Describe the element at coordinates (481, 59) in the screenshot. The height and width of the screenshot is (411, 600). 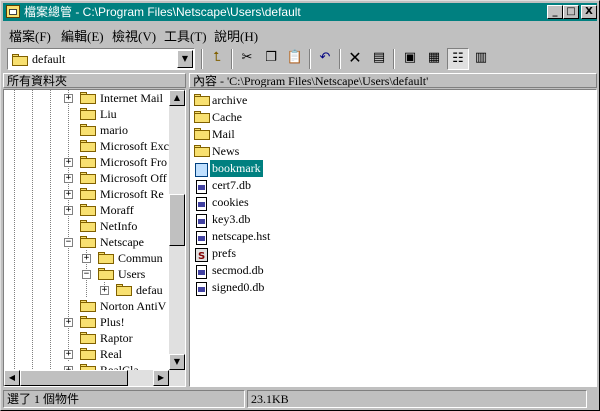
I see `details-view-icon: ▥` at that location.